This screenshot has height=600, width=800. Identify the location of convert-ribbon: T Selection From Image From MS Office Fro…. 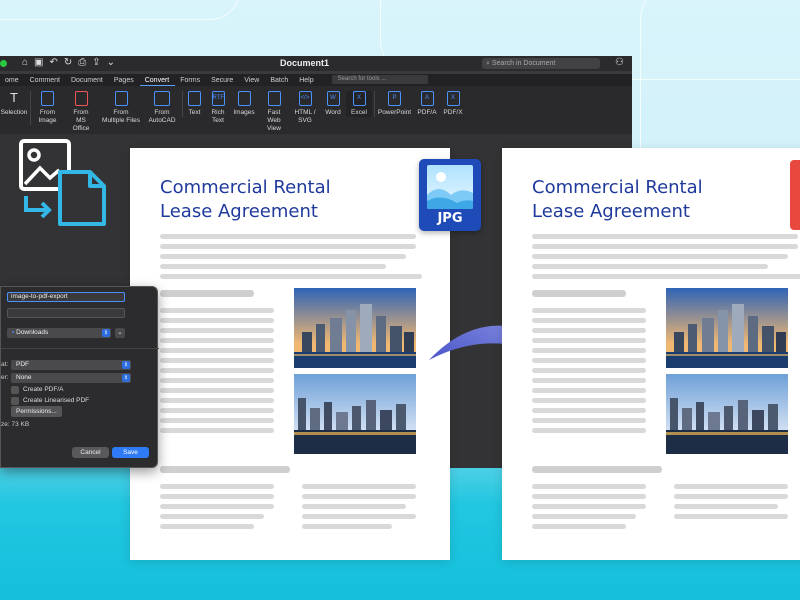
(316, 110).